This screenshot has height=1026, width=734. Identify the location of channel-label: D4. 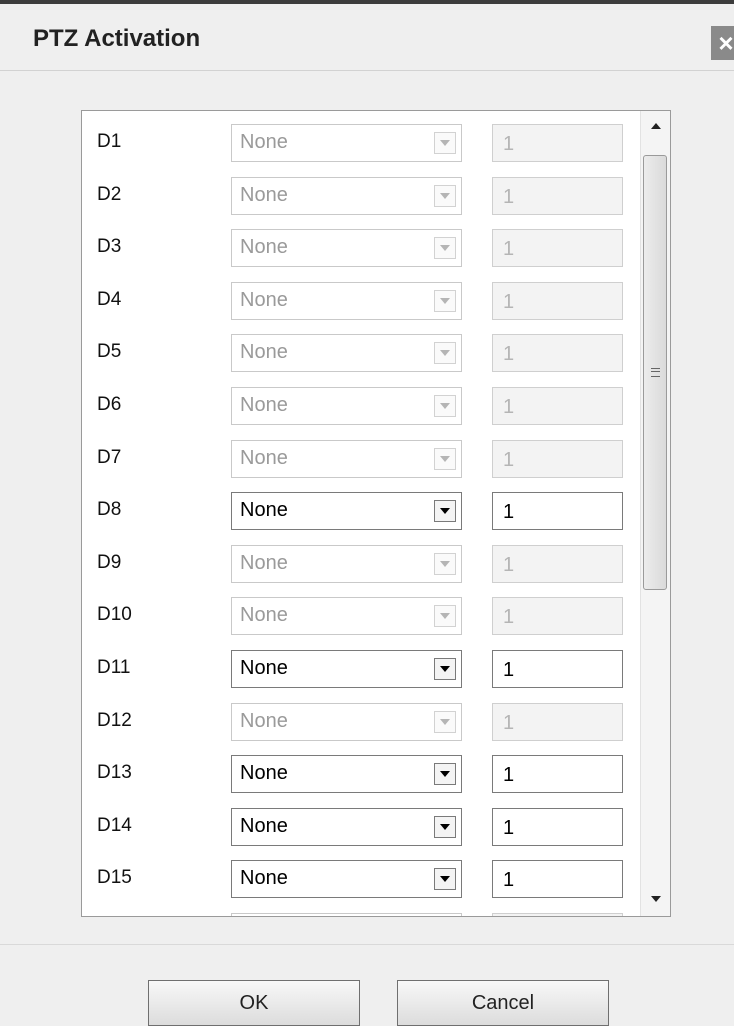
(109, 299).